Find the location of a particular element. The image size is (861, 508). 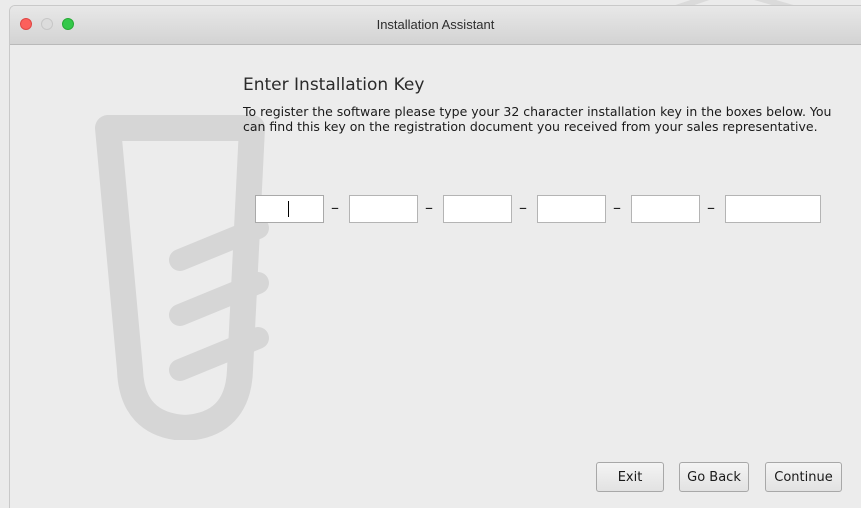

page-title: Enter Installation Key is located at coordinates (334, 85).